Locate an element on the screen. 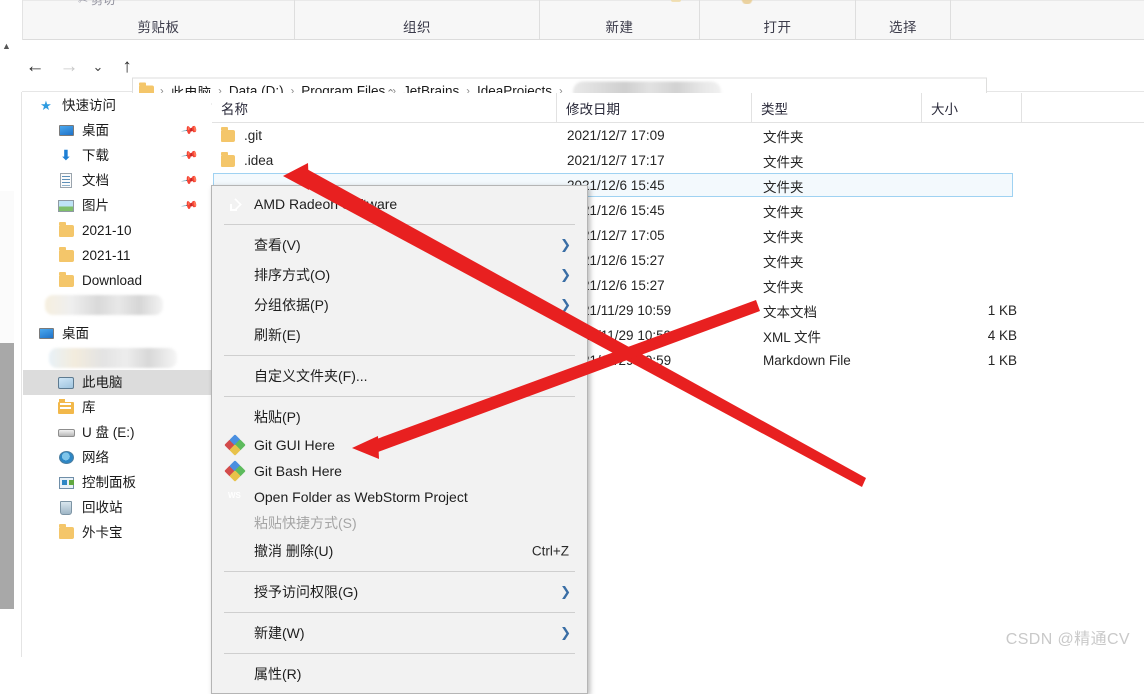 Image resolution: width=1144 pixels, height=694 pixels. ribbon-left-edge is located at coordinates (11, 20).